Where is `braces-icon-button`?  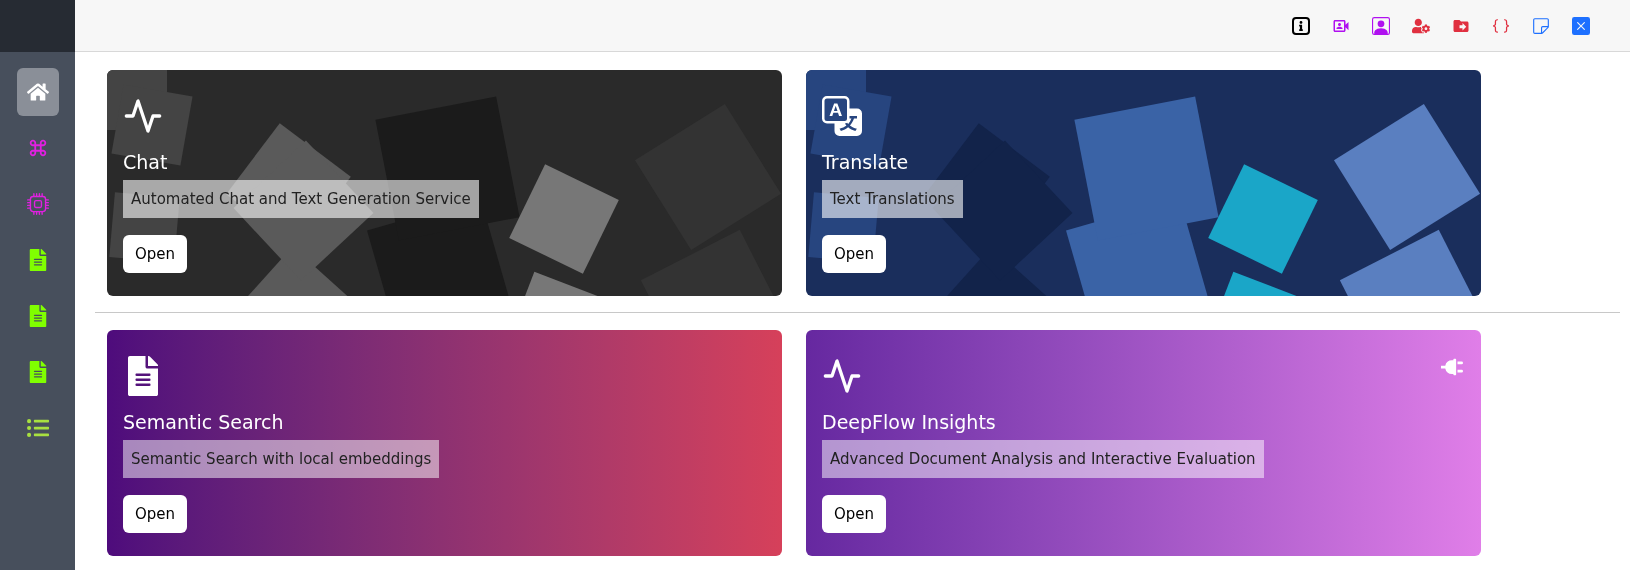
braces-icon-button is located at coordinates (1501, 25).